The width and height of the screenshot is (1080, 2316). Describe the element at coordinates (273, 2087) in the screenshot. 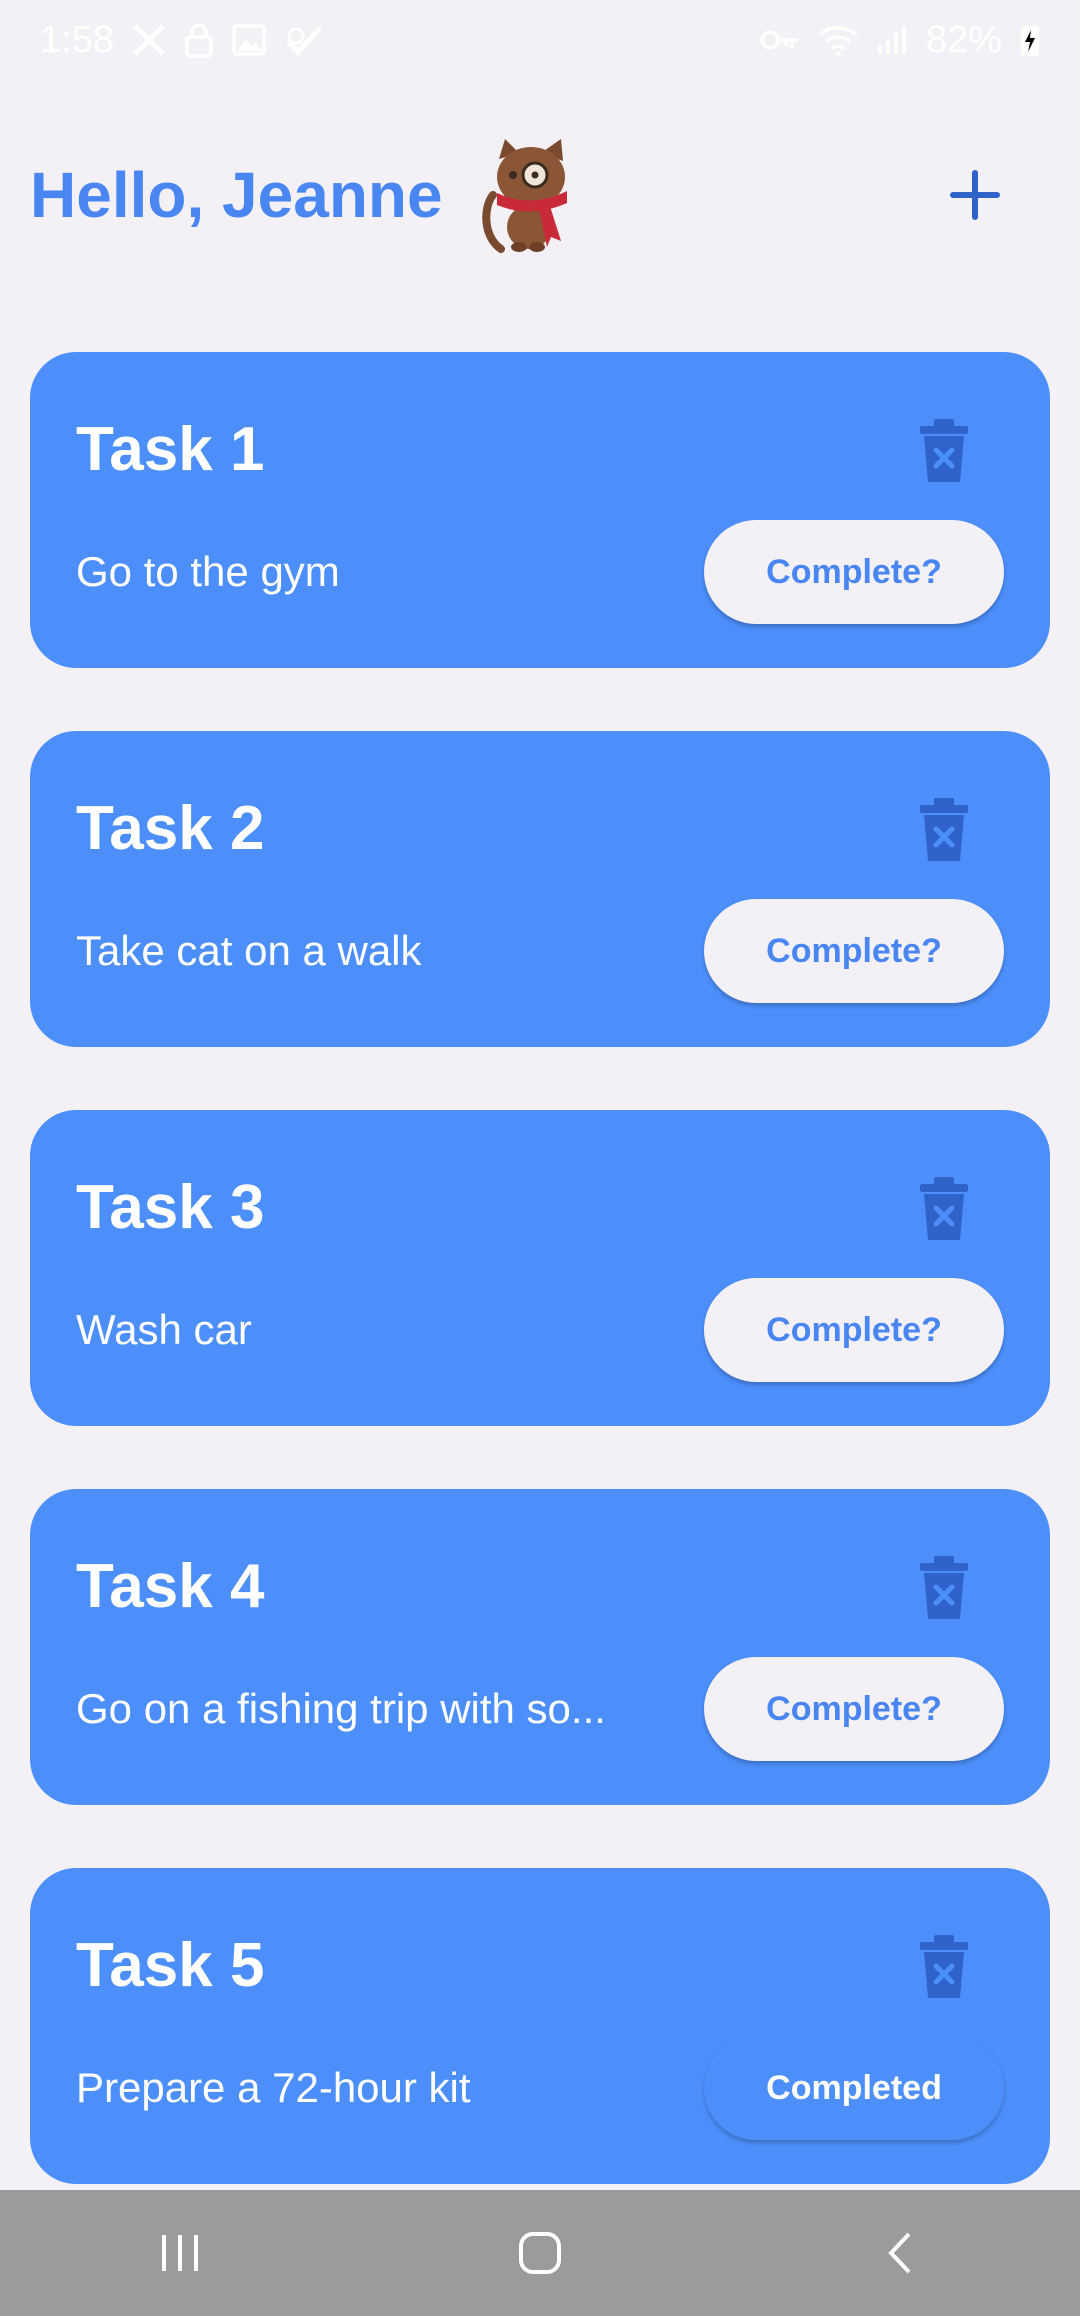

I see `task-description: Prepare a 72-hour kit` at that location.